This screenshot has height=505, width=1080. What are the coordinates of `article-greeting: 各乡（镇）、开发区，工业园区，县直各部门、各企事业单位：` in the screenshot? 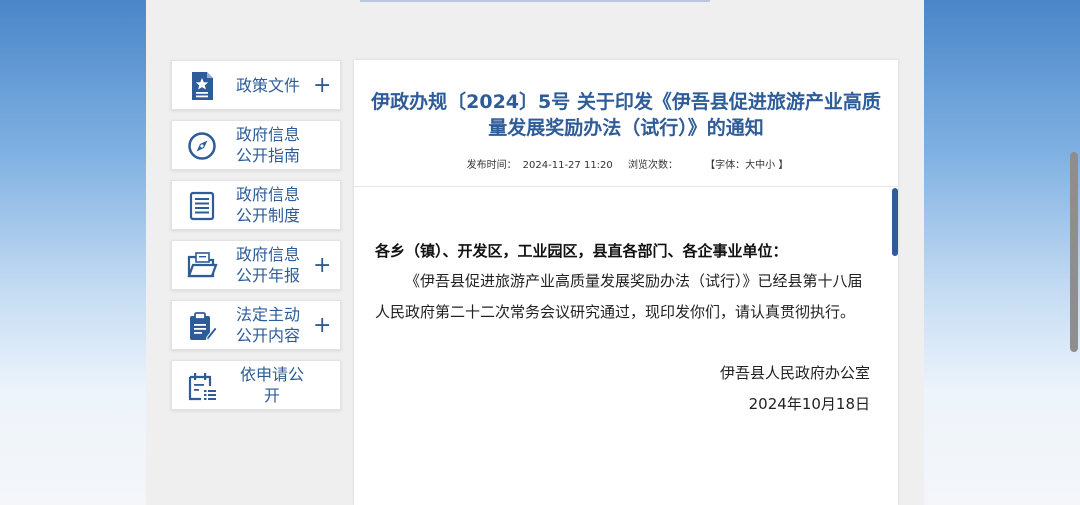 It's located at (581, 251).